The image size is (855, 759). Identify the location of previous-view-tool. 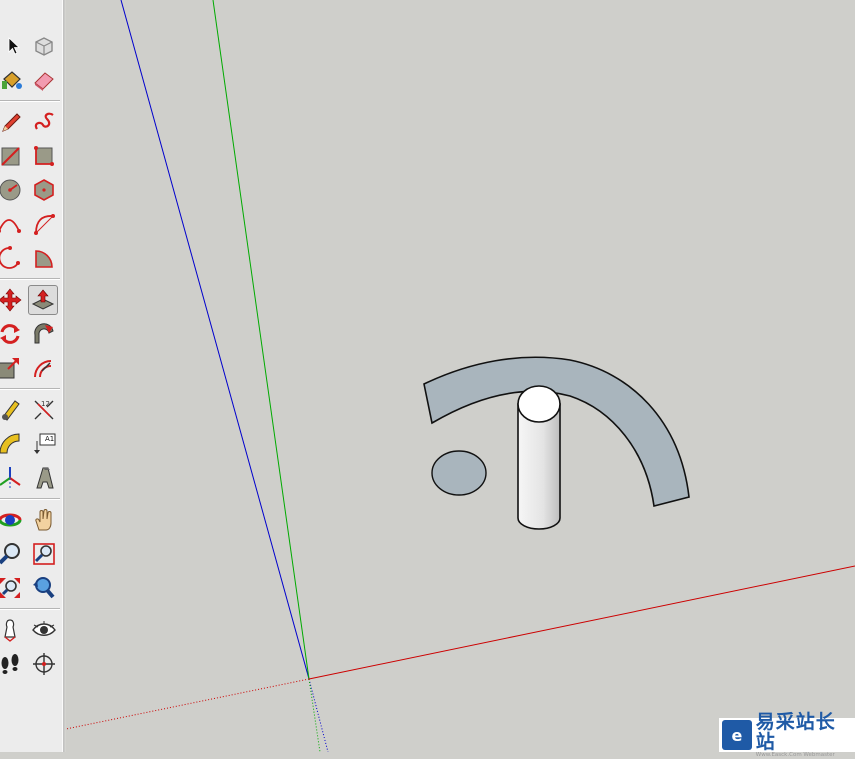
(44, 588).